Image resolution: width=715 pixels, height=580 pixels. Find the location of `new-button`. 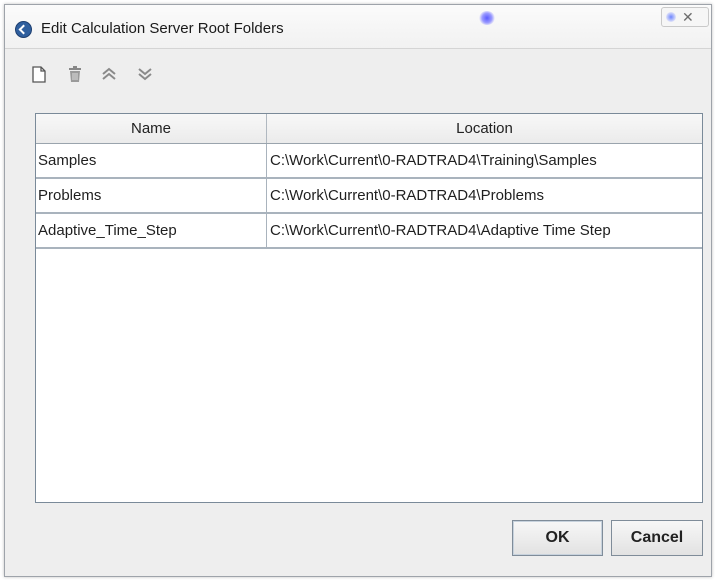

new-button is located at coordinates (39, 74).